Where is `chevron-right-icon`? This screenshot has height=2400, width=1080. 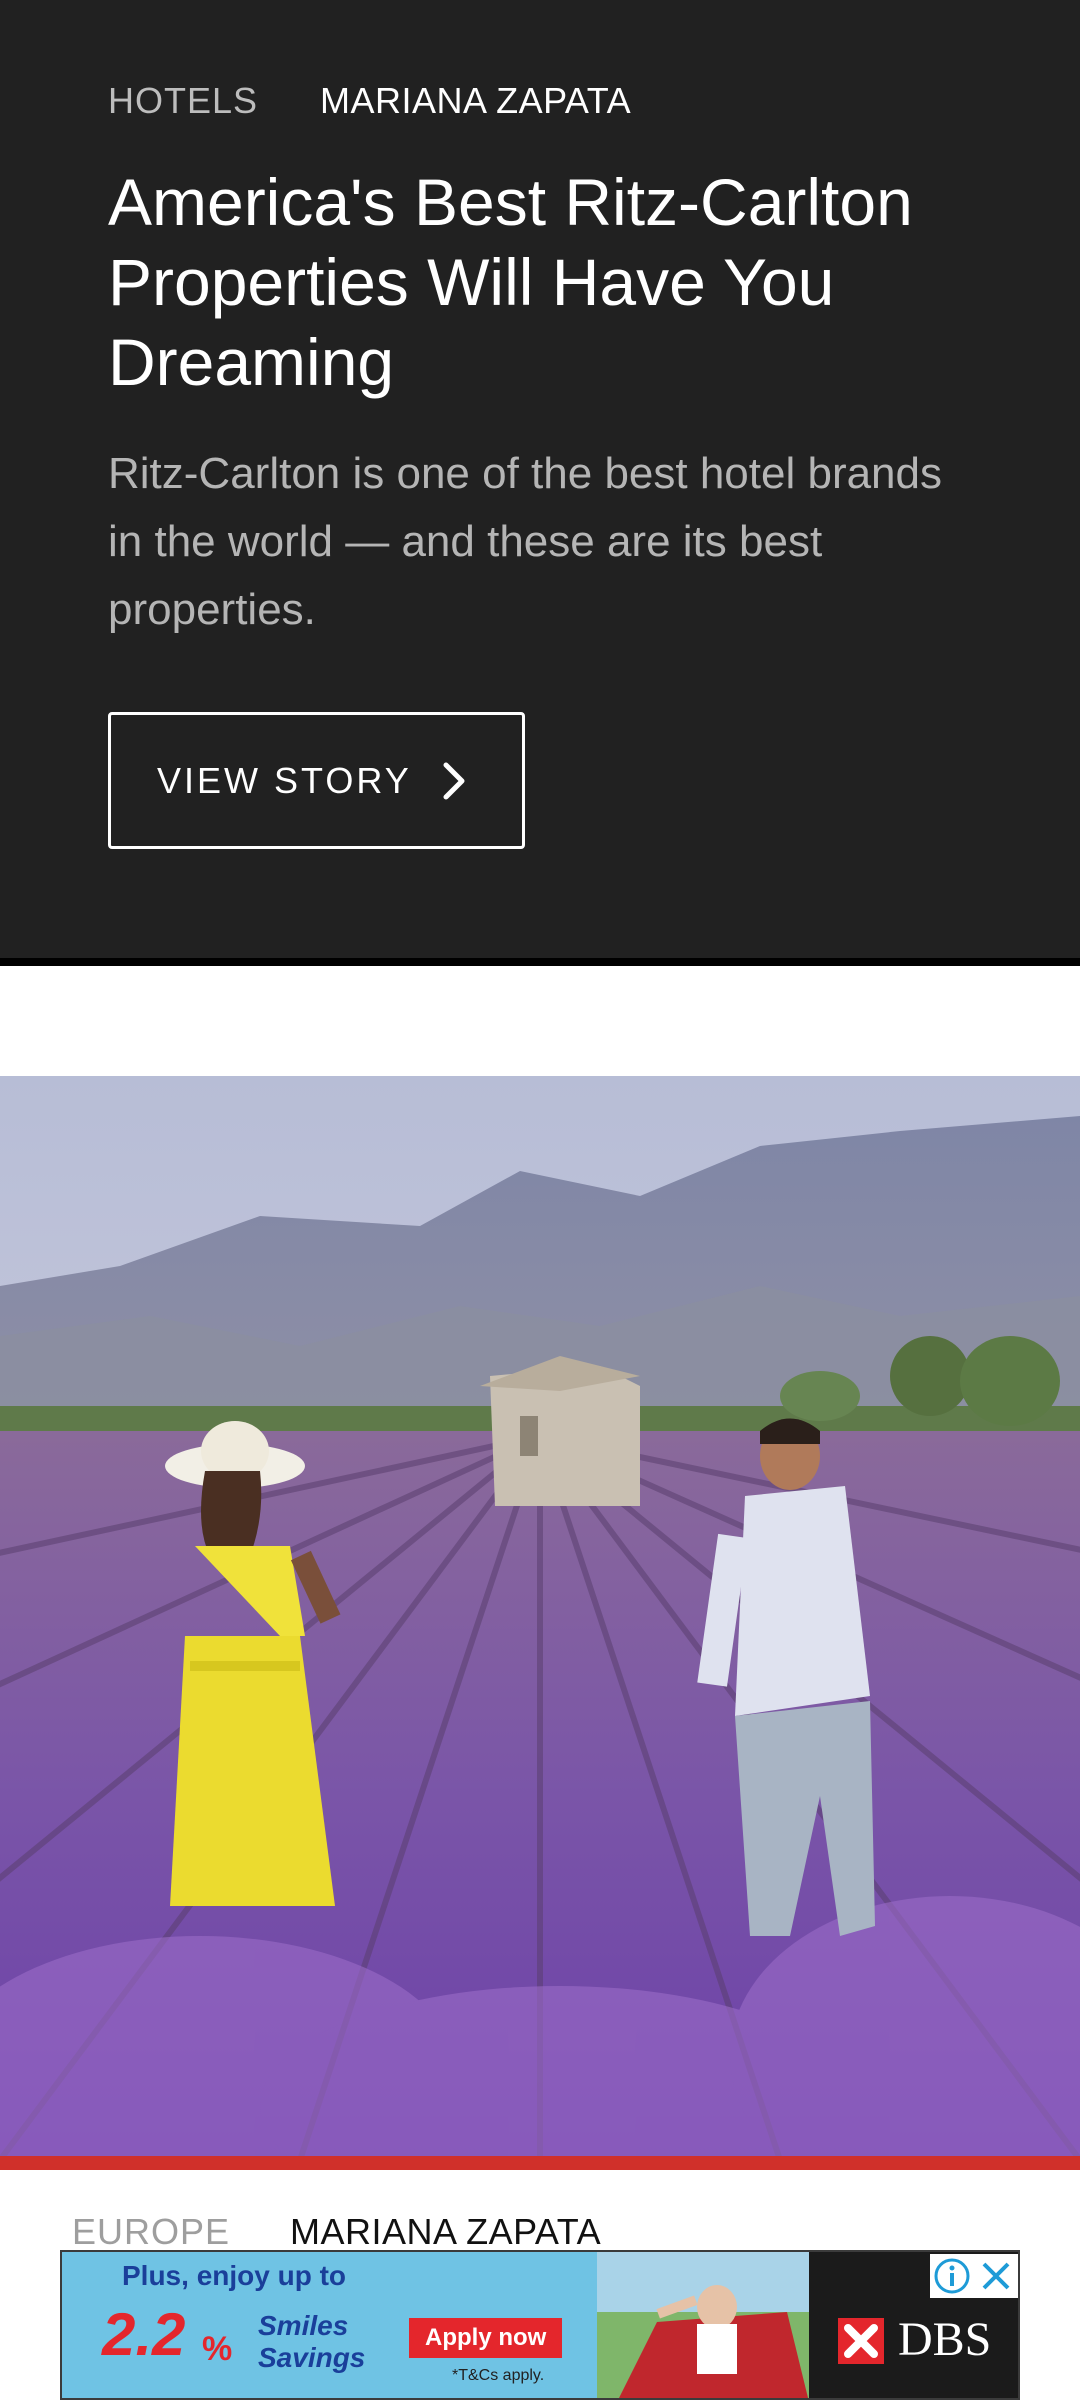
chevron-right-icon is located at coordinates (454, 780).